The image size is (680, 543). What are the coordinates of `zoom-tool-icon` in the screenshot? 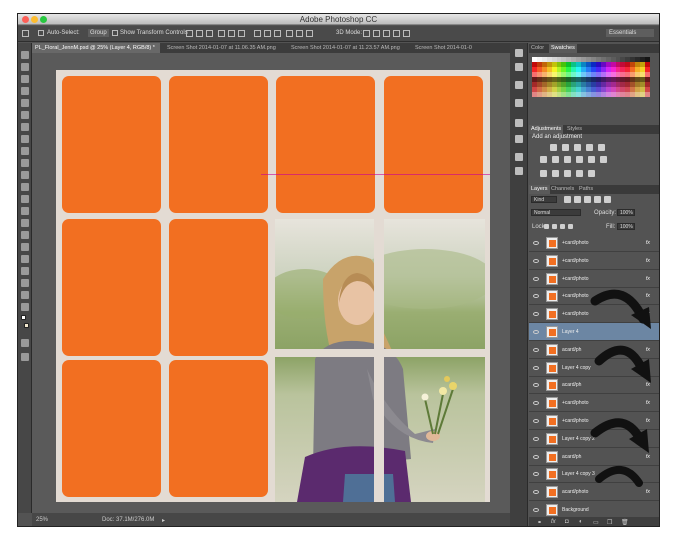 It's located at (25, 307).